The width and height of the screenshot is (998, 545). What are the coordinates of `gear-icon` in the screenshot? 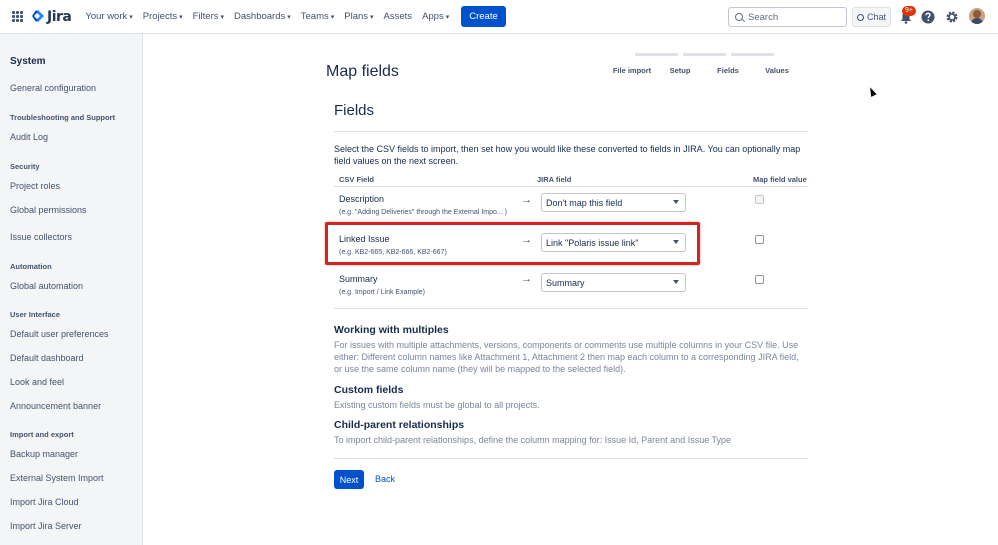 It's located at (952, 17).